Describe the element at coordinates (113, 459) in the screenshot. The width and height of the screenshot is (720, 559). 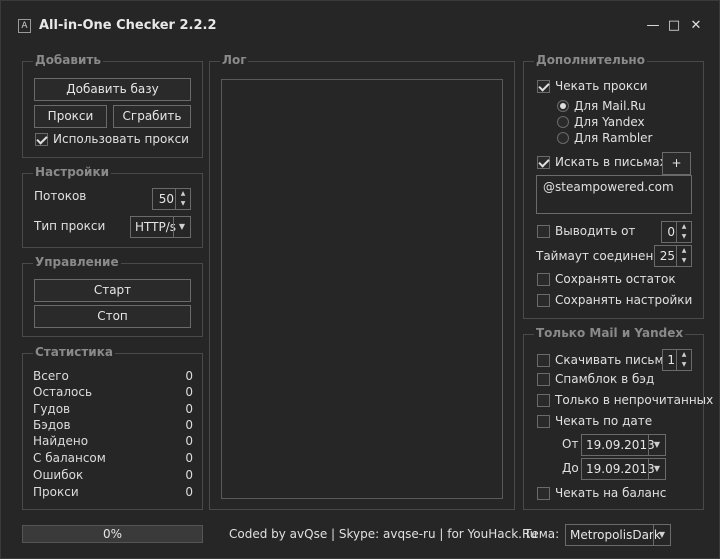
I see `stat-row: С балансом 0` at that location.